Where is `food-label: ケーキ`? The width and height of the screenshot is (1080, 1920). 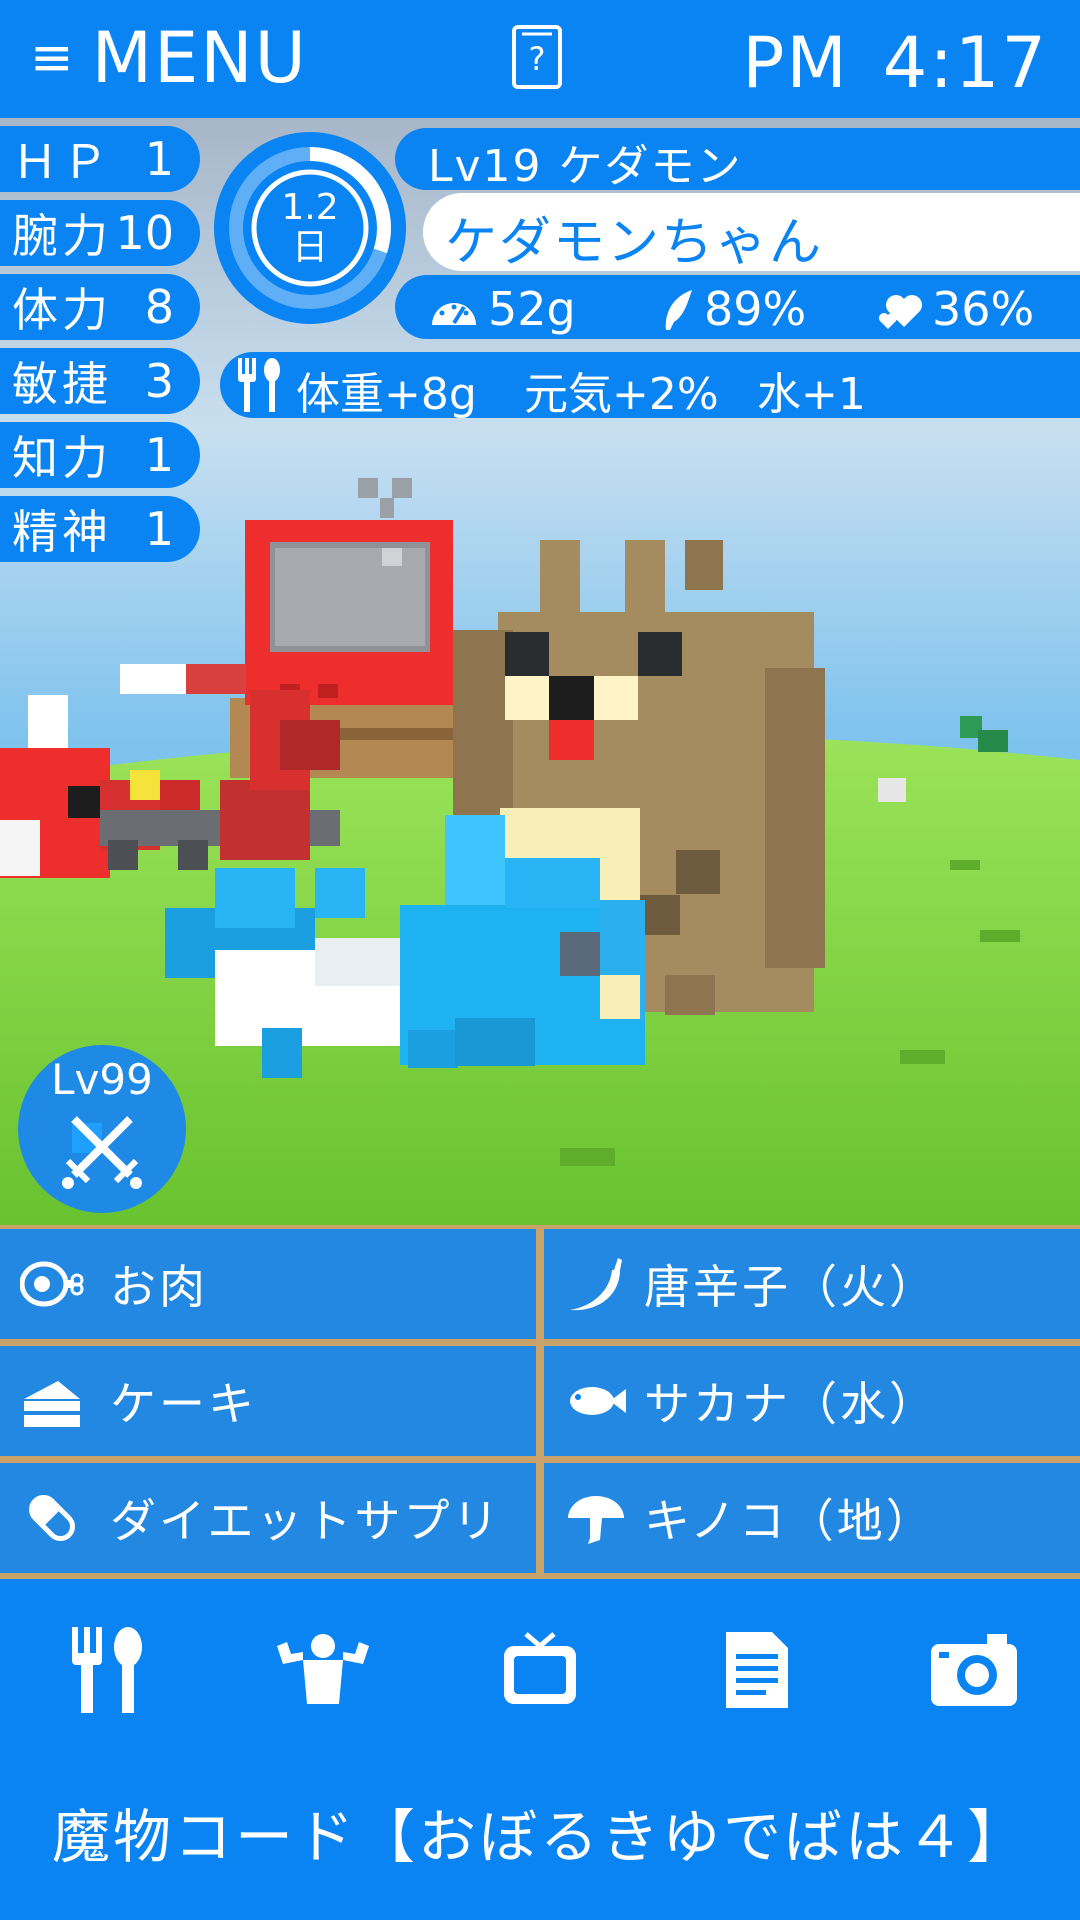 food-label: ケーキ is located at coordinates (183, 1404).